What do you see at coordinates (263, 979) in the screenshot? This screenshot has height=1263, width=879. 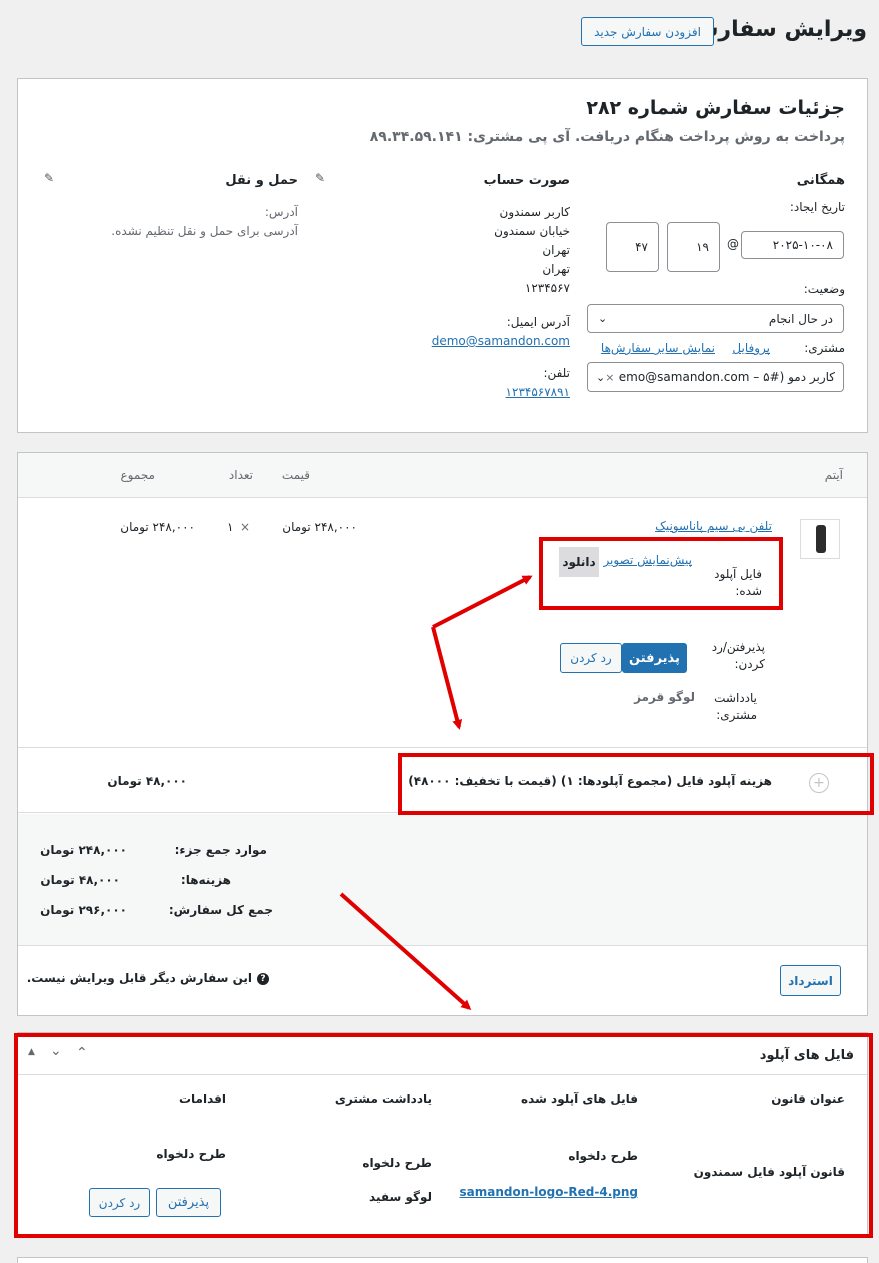 I see `help-icon: ?` at bounding box center [263, 979].